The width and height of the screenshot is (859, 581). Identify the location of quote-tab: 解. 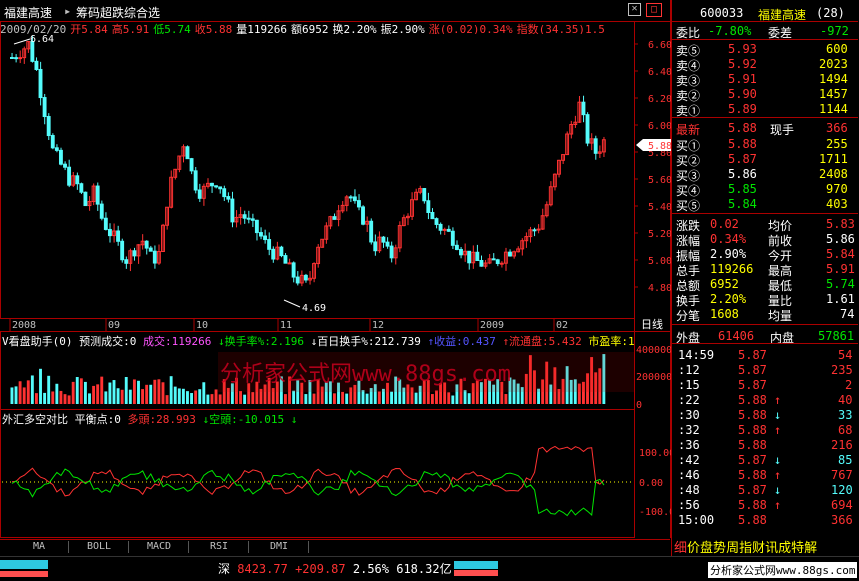
(810, 548).